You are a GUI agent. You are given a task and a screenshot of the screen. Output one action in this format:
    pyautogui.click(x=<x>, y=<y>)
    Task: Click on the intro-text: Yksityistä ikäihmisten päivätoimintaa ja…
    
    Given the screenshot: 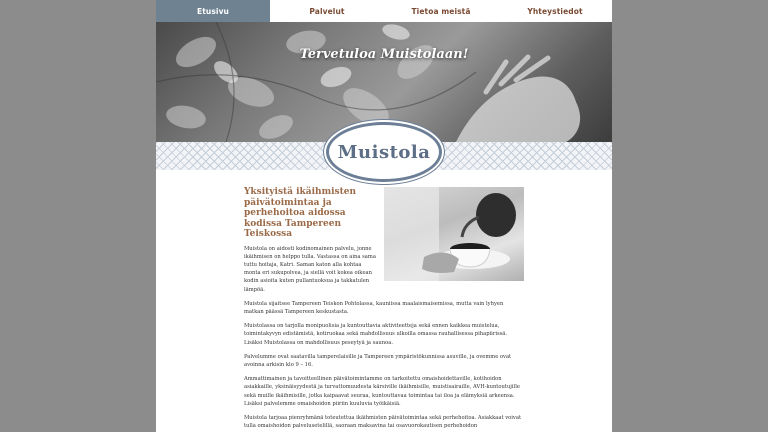 What is the action you would take?
    pyautogui.click(x=311, y=243)
    